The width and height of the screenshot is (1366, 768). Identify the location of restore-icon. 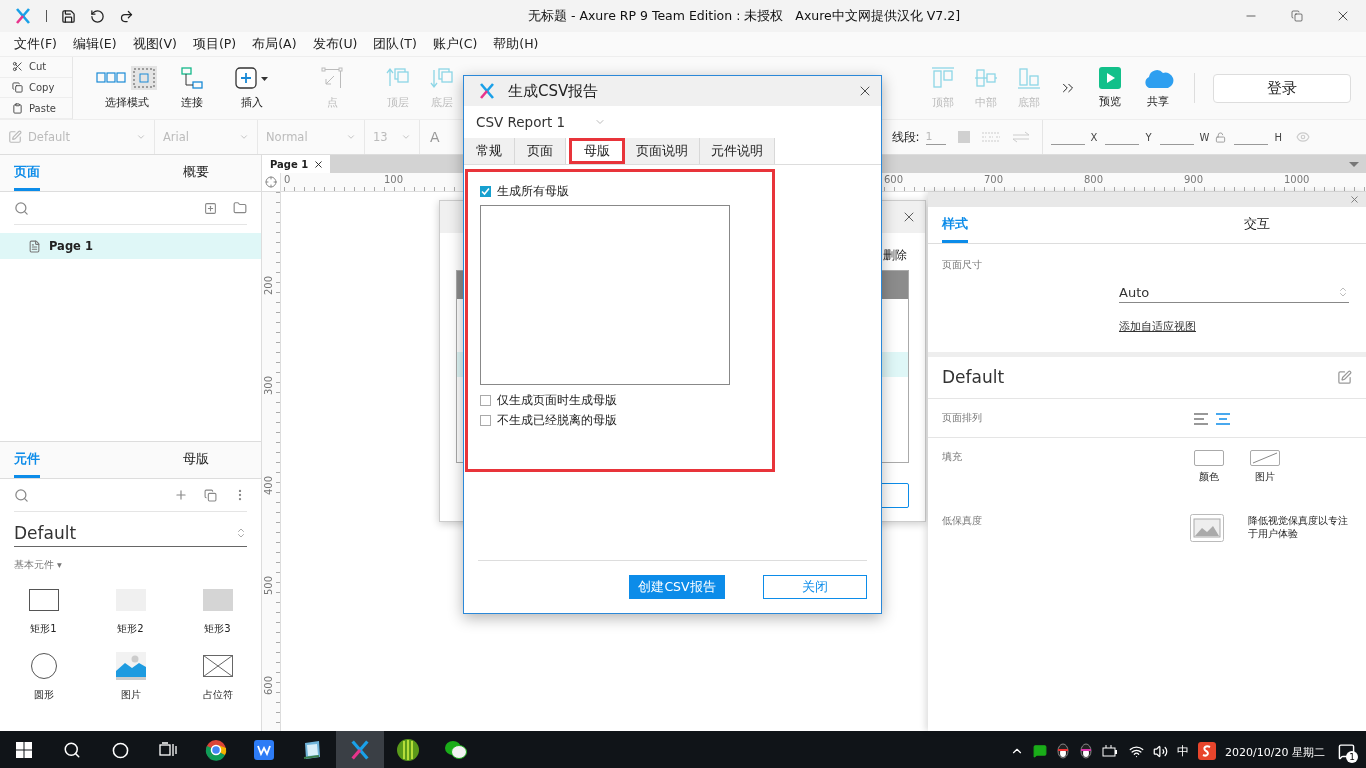
(1297, 16).